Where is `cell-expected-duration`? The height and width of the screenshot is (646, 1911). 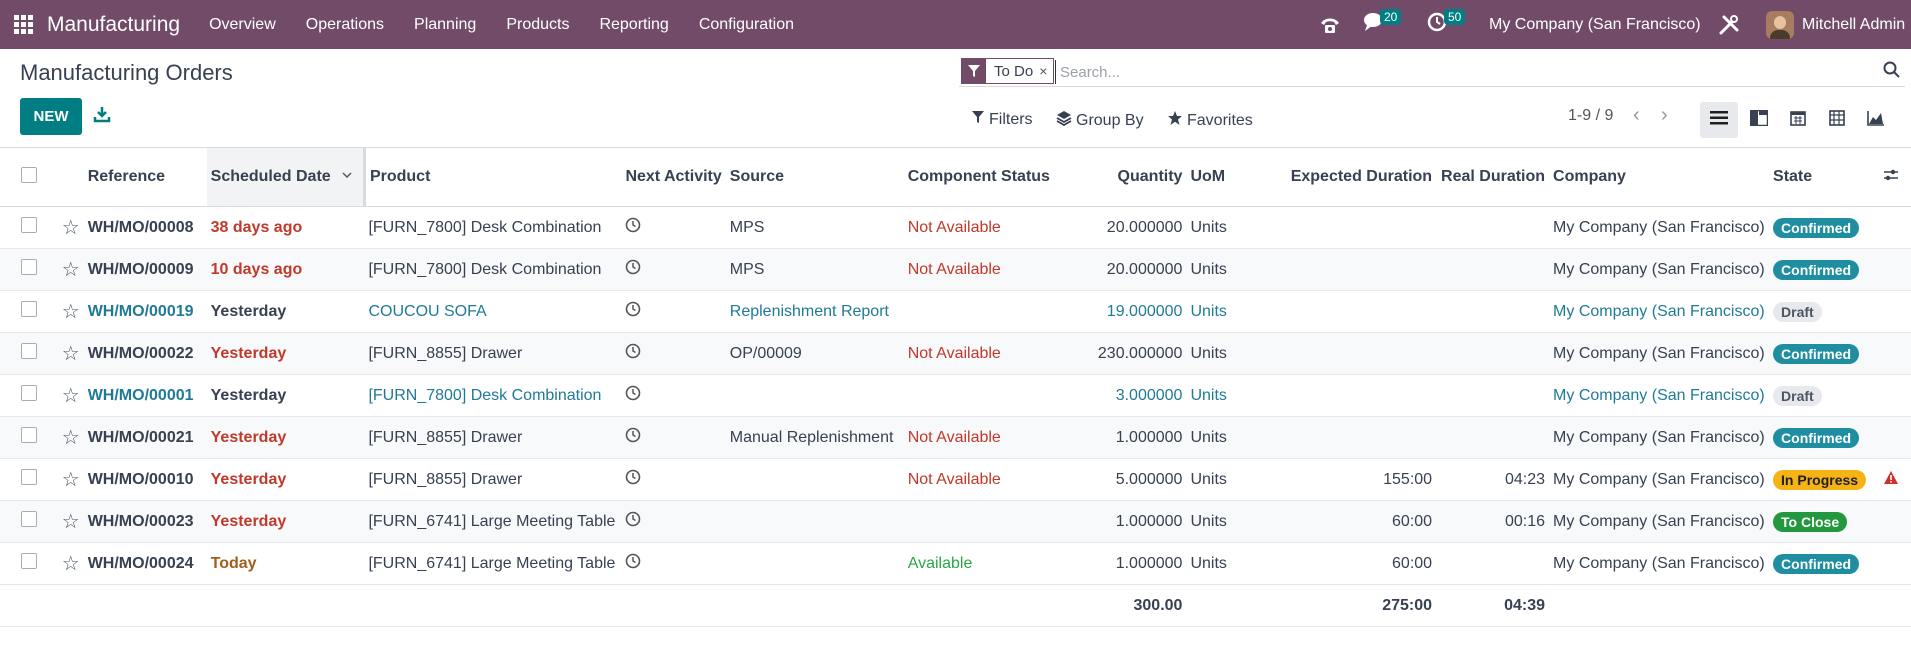 cell-expected-duration is located at coordinates (1352, 353).